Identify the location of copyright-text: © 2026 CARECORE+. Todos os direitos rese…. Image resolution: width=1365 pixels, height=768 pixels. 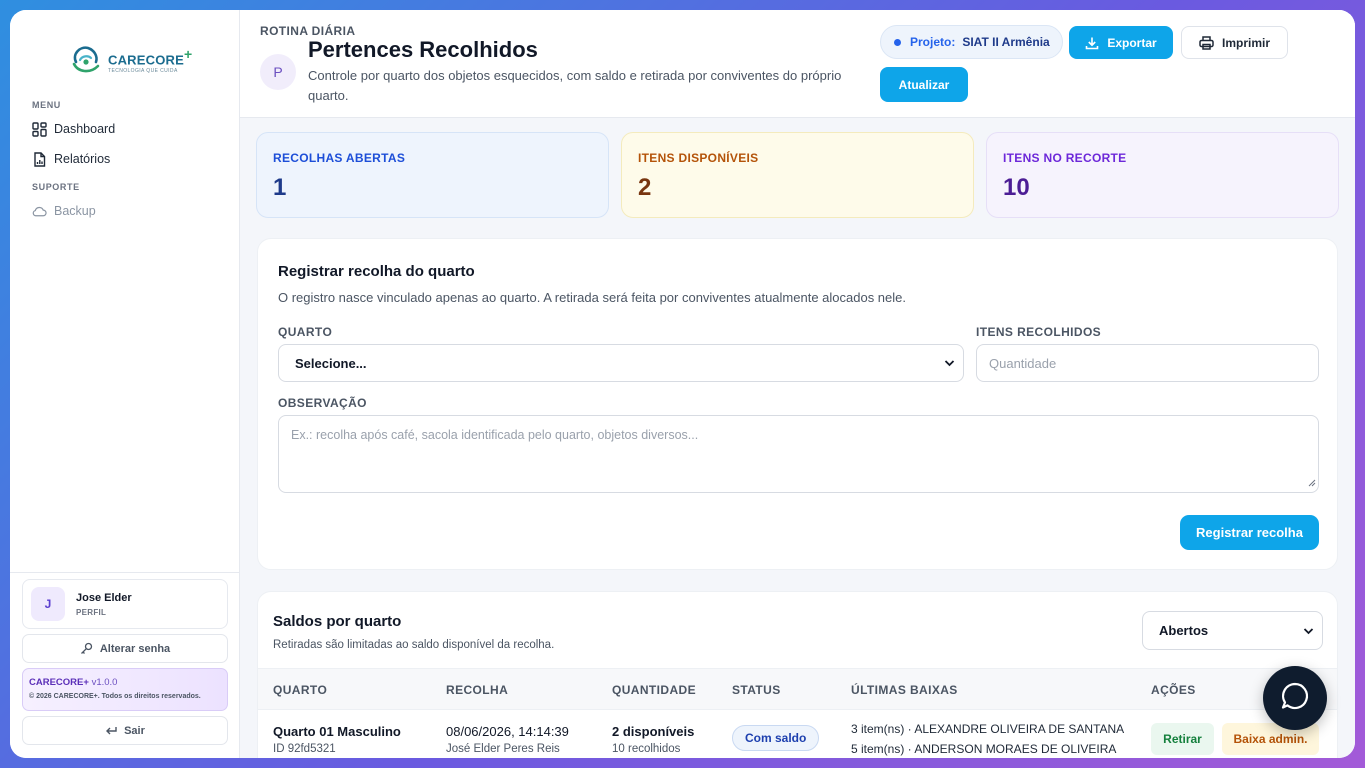
(115, 696).